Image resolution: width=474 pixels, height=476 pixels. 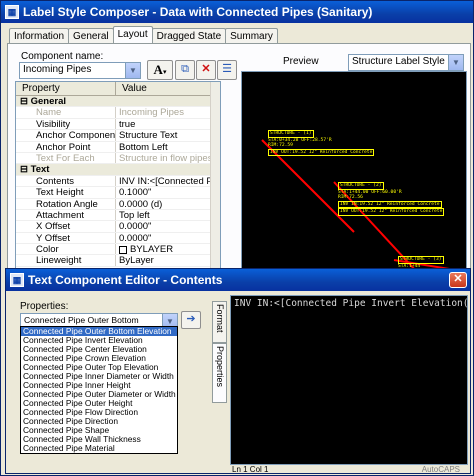 I want to click on property-name: Anchor Point, so click(x=66, y=146).